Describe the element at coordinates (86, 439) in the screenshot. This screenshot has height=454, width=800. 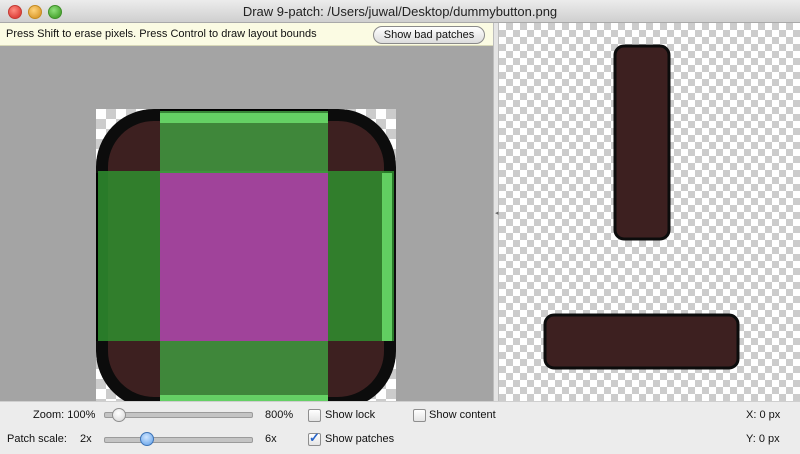
I see `patch-scale-min-label: 2x` at that location.